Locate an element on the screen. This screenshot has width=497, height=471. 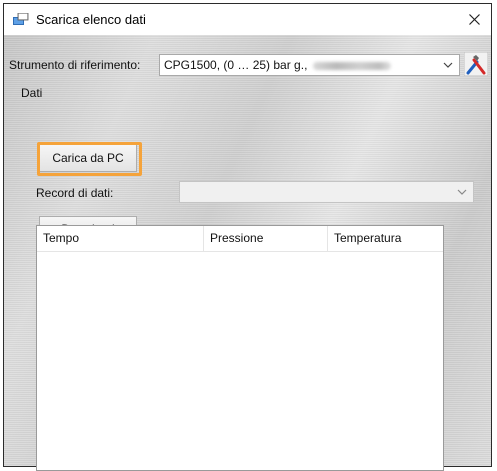
record-label: Record di dati: is located at coordinates (75, 193).